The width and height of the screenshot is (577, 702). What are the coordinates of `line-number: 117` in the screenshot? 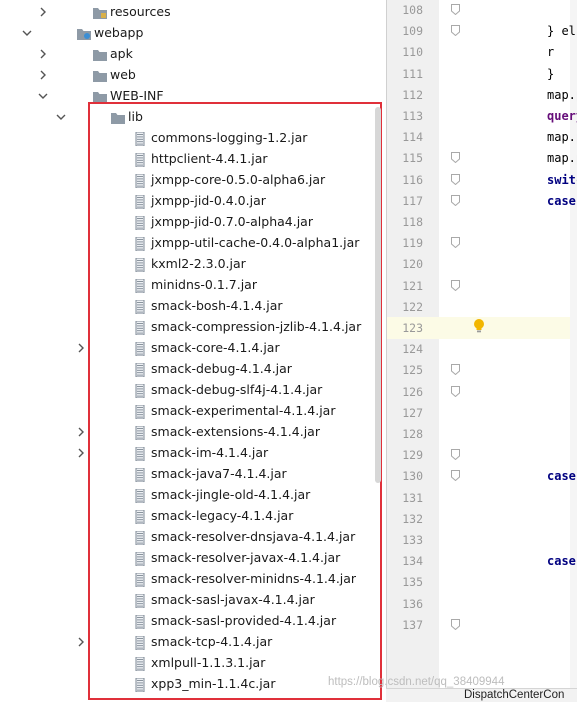 It's located at (412, 200).